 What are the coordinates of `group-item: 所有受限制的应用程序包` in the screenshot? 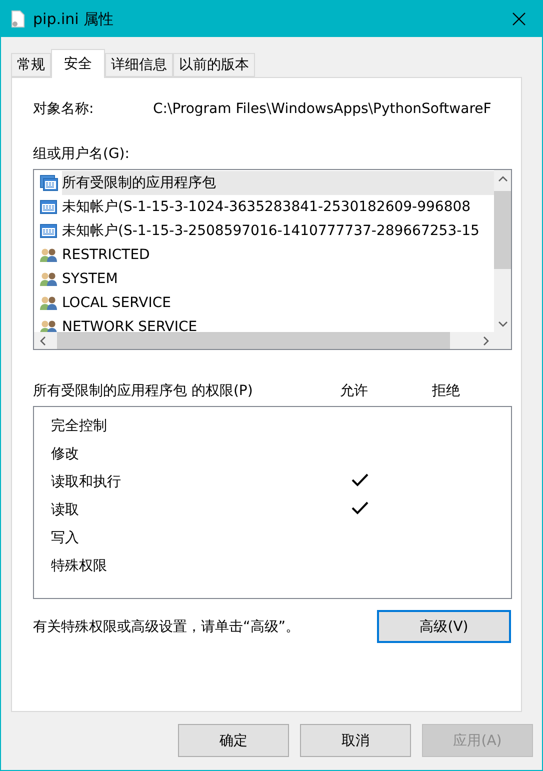 It's located at (278, 183).